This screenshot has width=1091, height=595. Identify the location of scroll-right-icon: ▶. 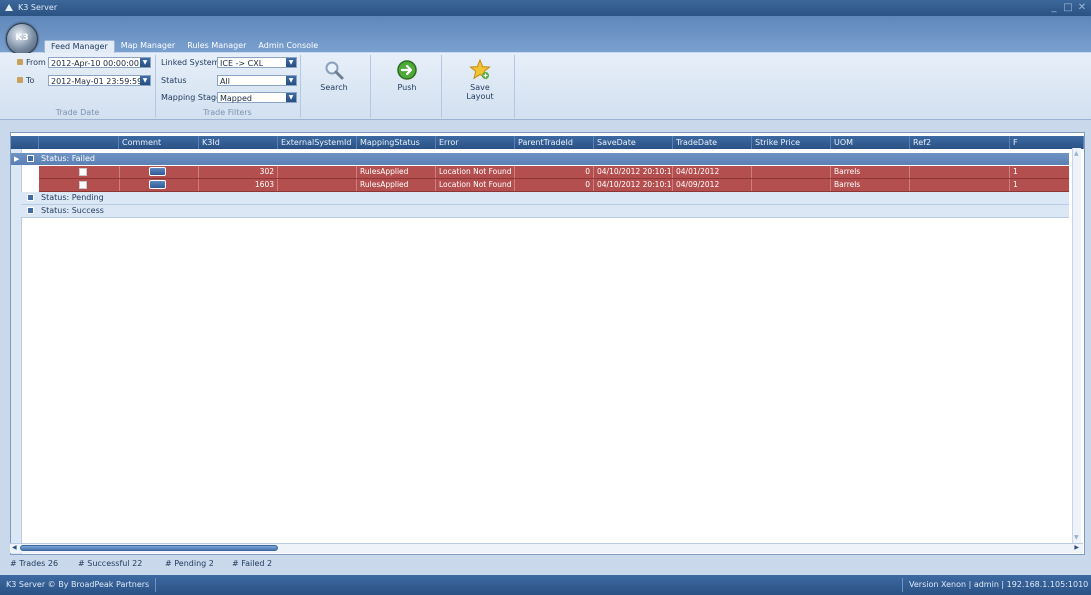
(1076, 547).